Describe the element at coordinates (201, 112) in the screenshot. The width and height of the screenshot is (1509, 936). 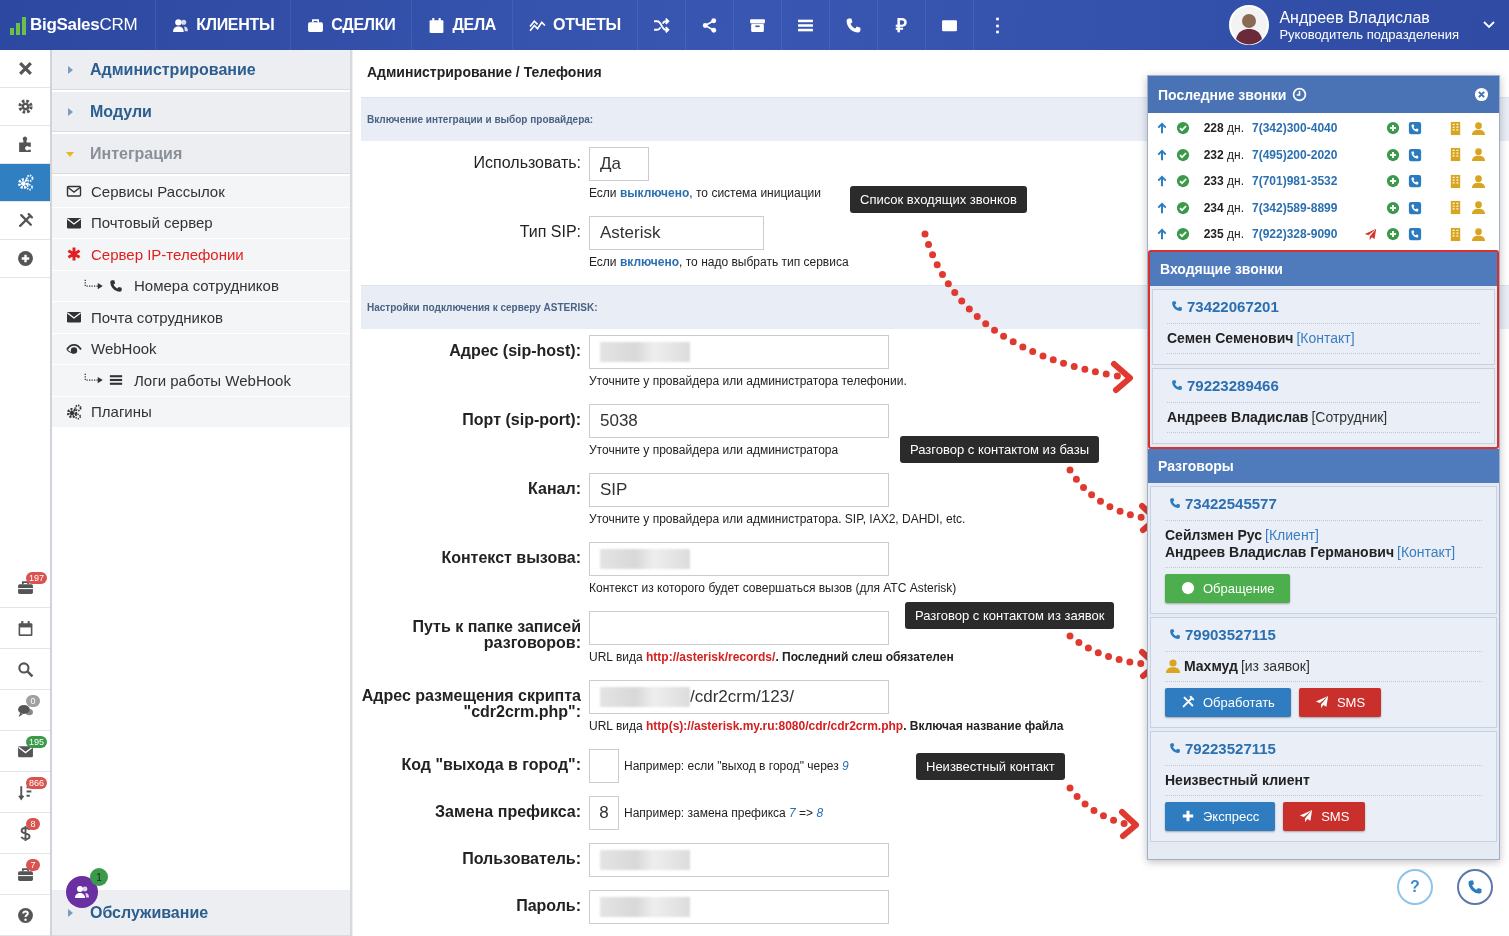
I see `section-header: Модули` at that location.